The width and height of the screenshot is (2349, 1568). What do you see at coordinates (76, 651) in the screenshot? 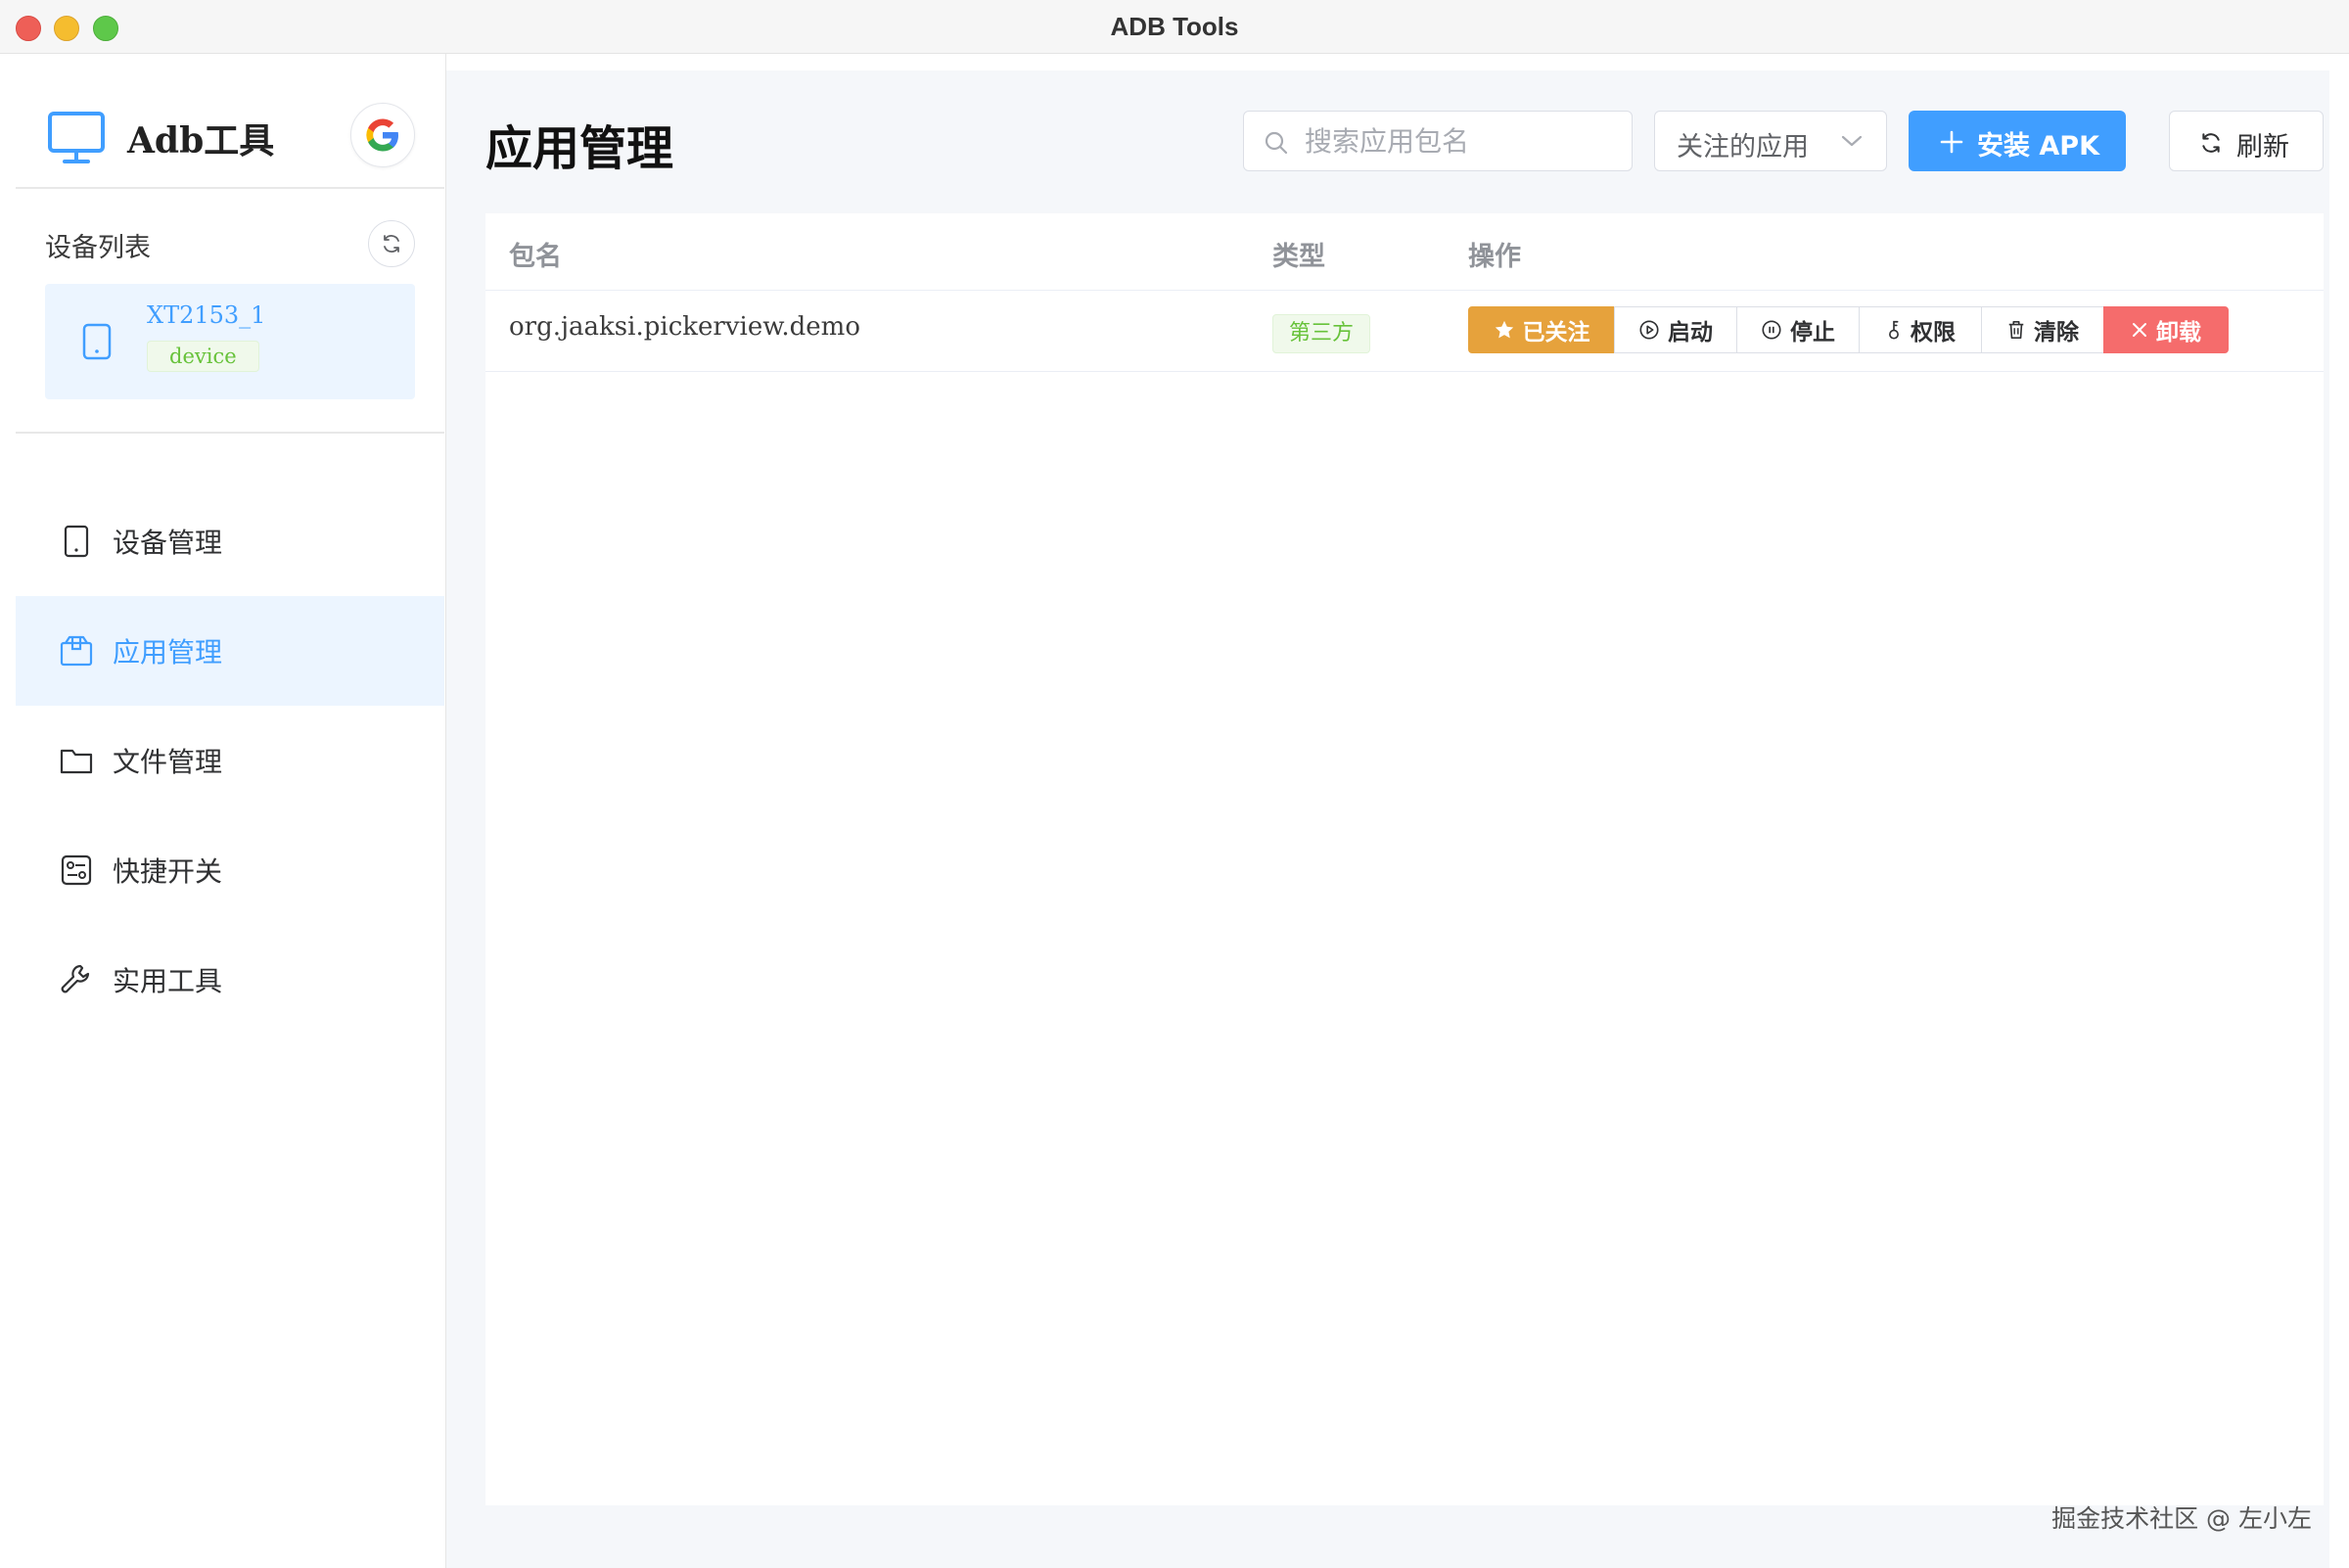
I see `package-icon` at bounding box center [76, 651].